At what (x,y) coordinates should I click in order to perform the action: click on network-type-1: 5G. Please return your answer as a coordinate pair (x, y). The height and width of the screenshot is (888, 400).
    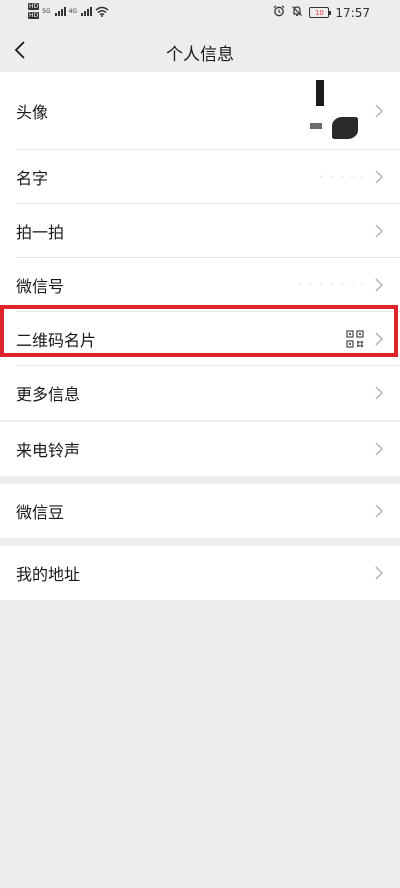
    Looking at the image, I should click on (46, 11).